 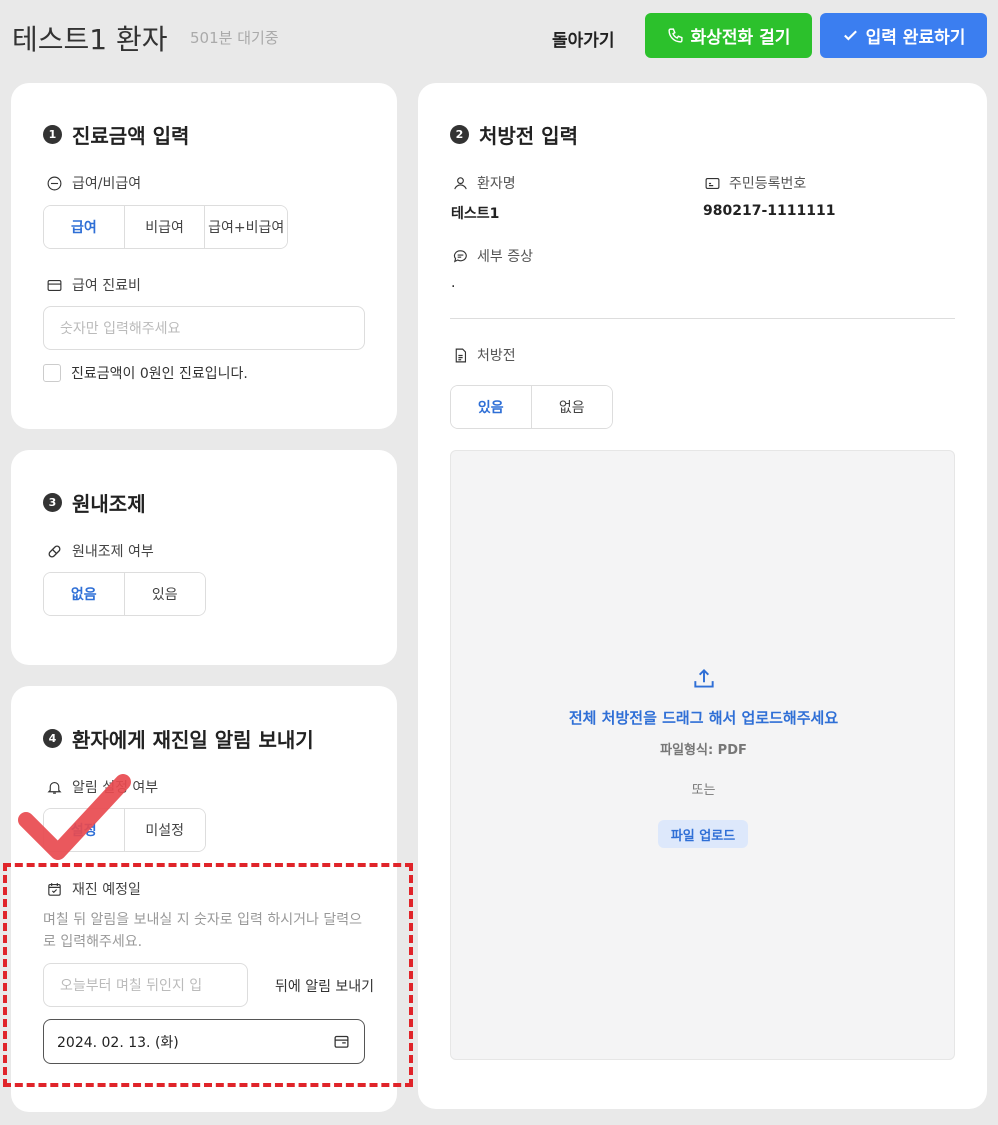 What do you see at coordinates (505, 257) in the screenshot?
I see `symptom-label-text: 세부 증상` at bounding box center [505, 257].